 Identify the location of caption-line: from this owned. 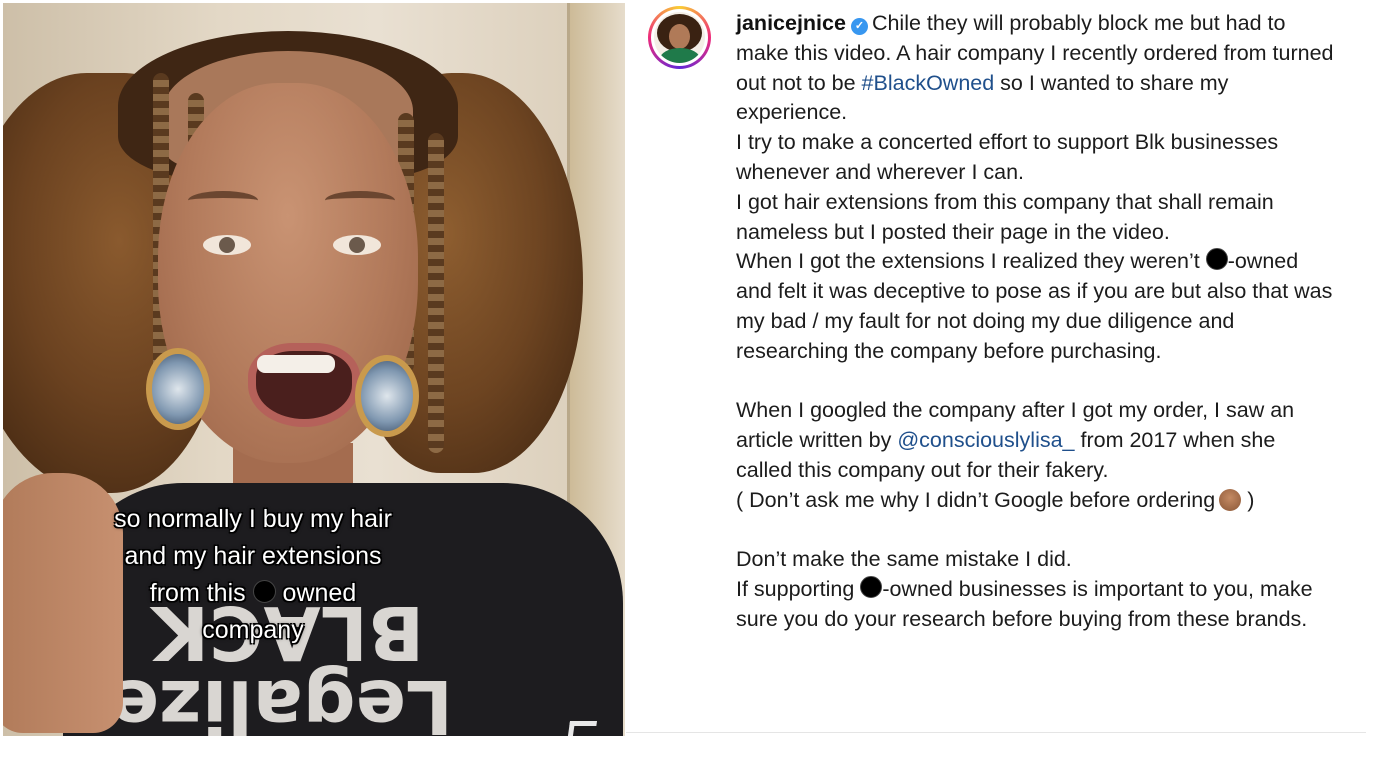
(253, 593).